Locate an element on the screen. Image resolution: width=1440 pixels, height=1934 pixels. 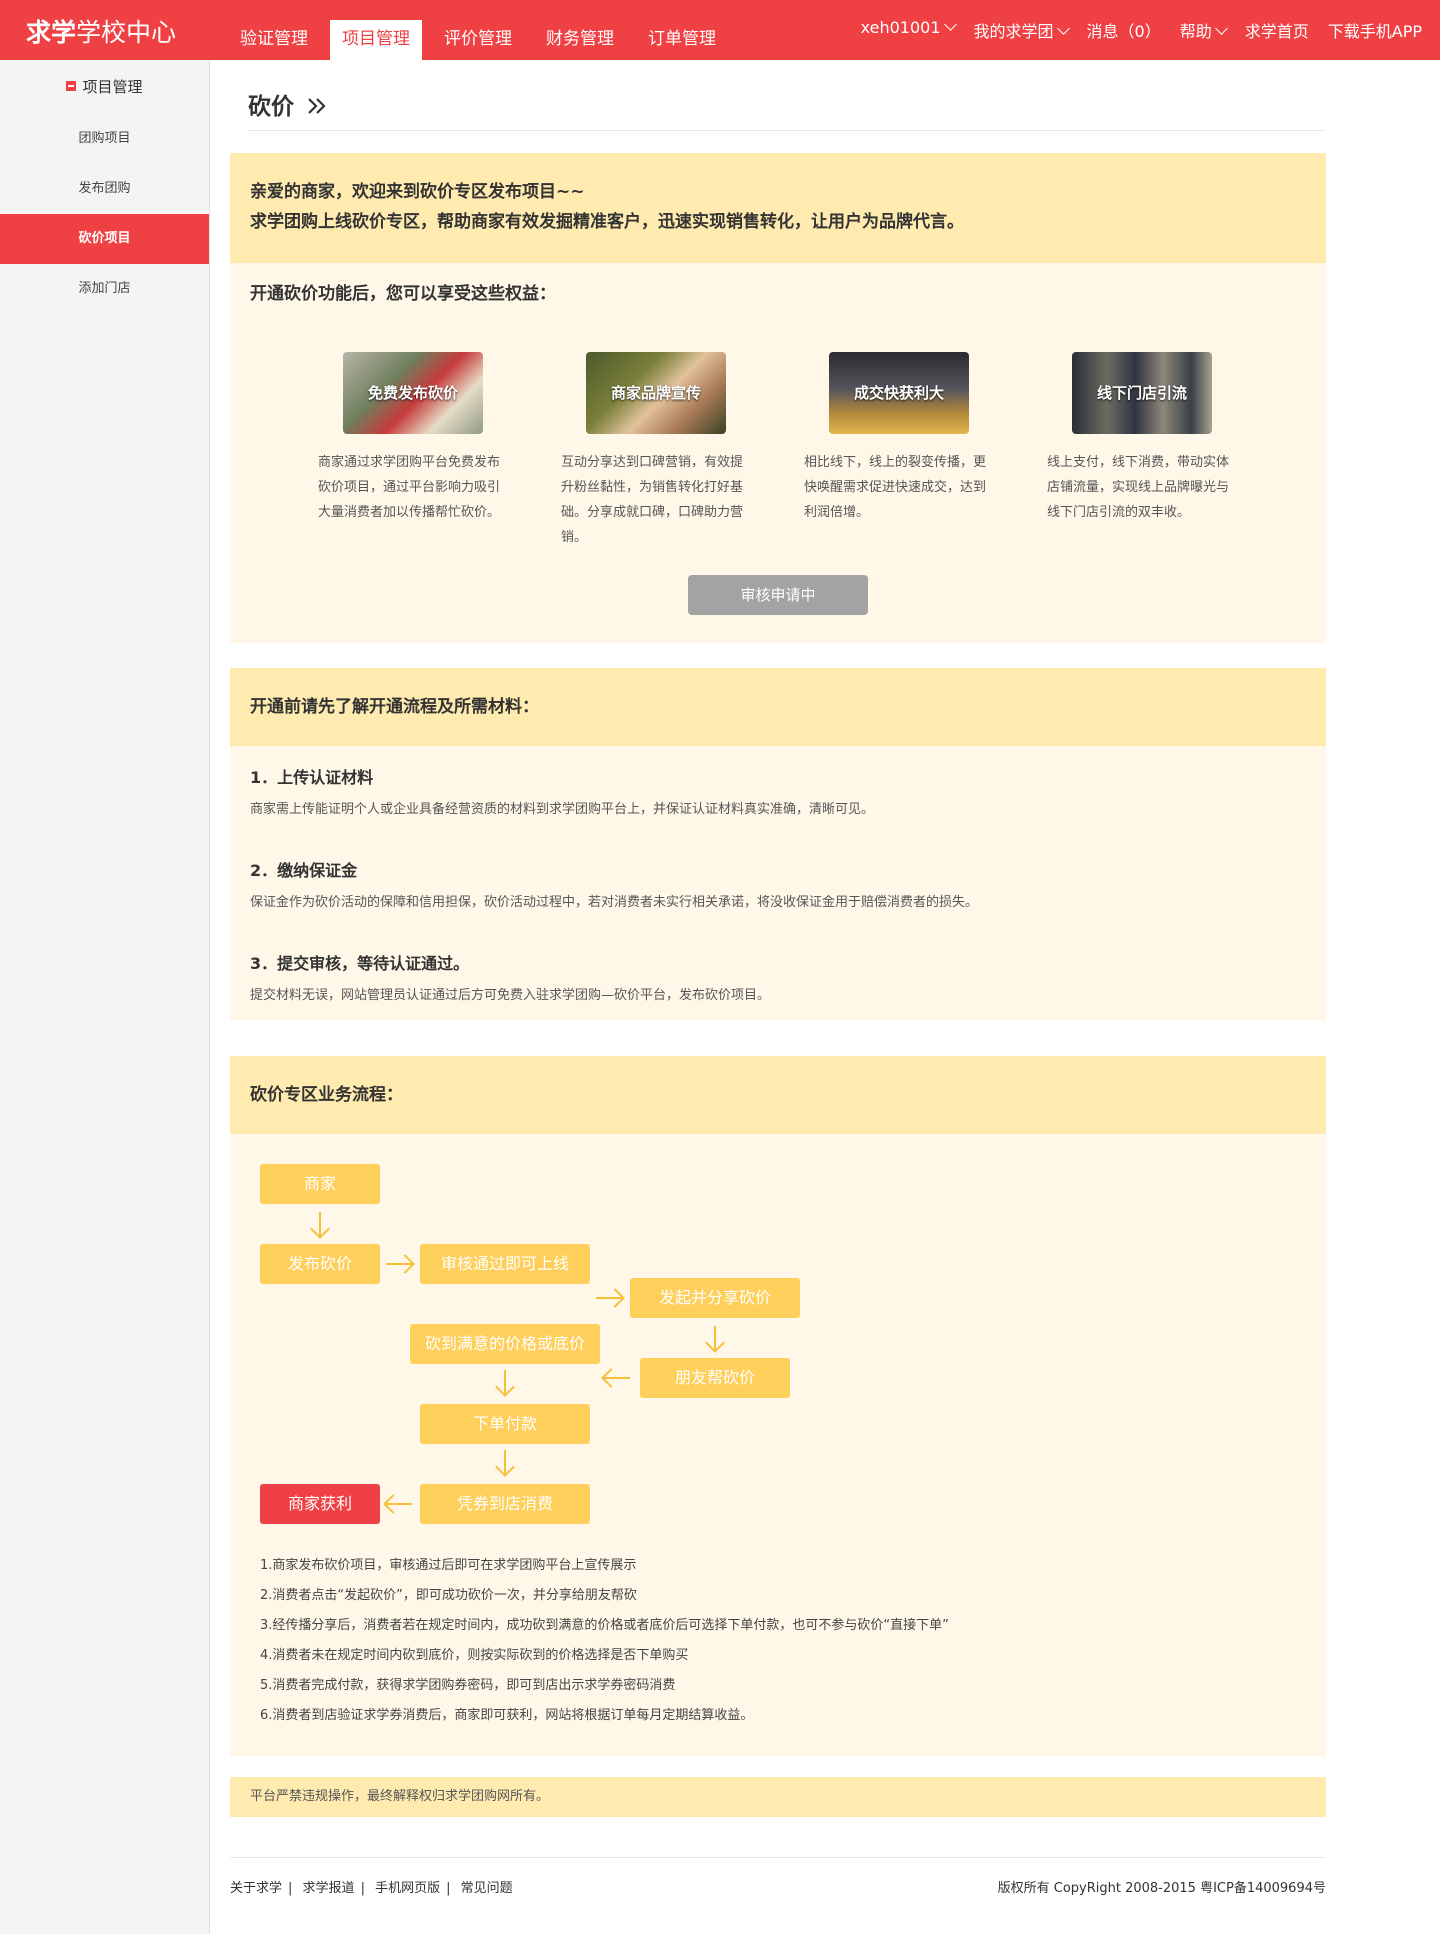
download-app-link: 下载手机APP is located at coordinates (1375, 30).